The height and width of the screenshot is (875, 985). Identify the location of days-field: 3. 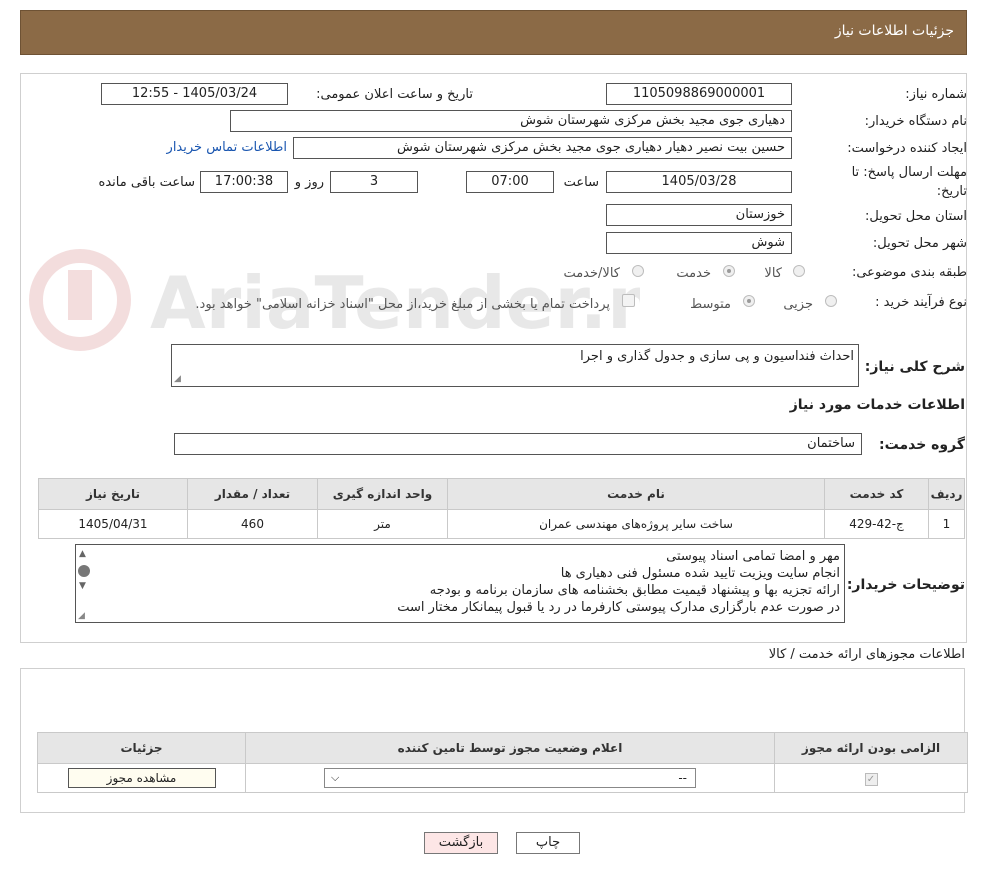
(374, 182).